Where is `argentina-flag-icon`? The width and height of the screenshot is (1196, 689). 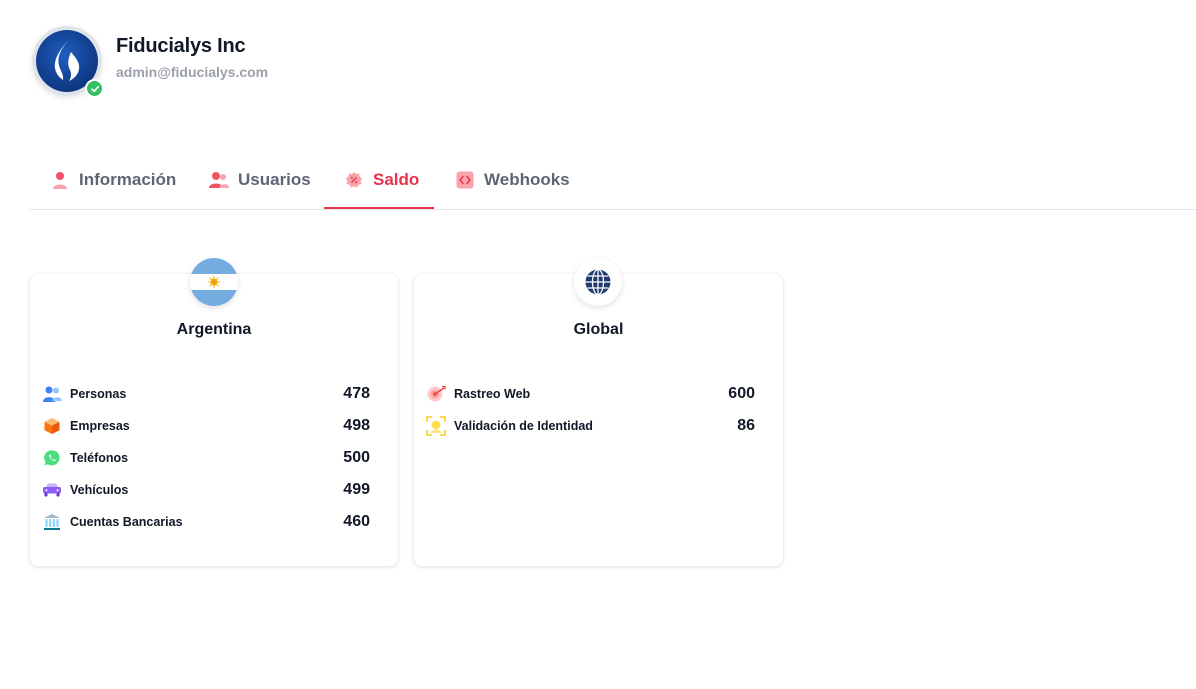
argentina-flag-icon is located at coordinates (214, 282).